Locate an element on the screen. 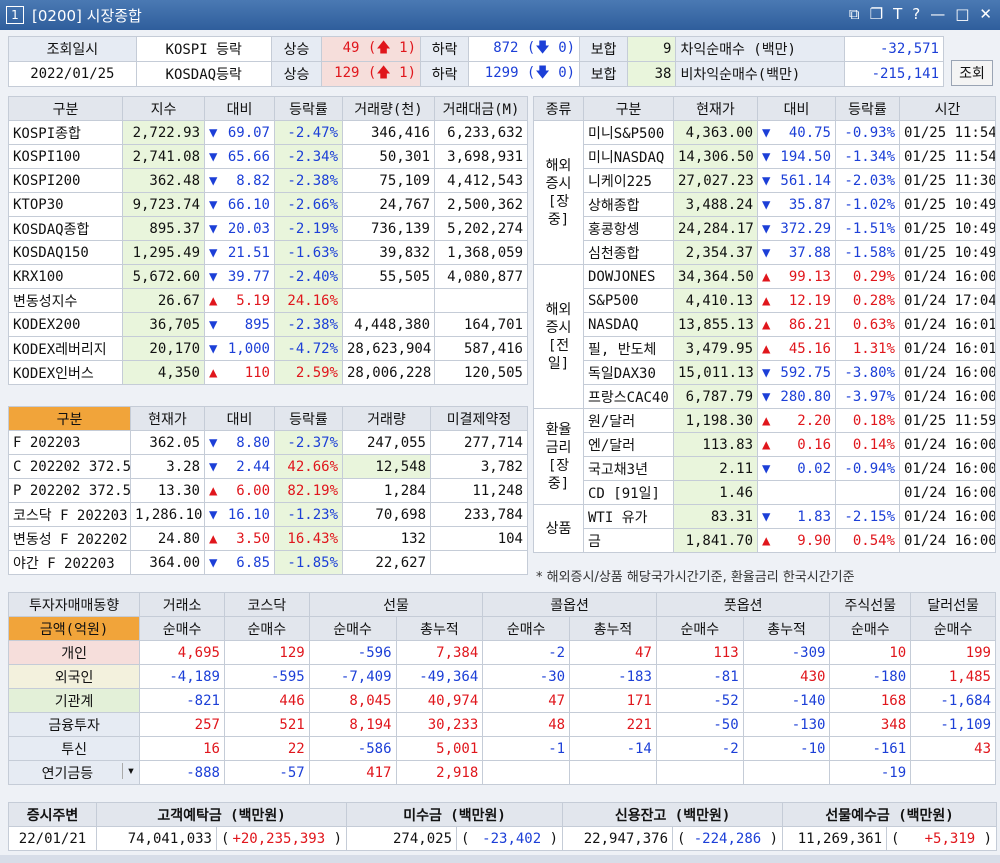  world-row: S&P500 4,410.13 ▲ 12.19 0.28% 01/24 17:04 is located at coordinates (765, 300).